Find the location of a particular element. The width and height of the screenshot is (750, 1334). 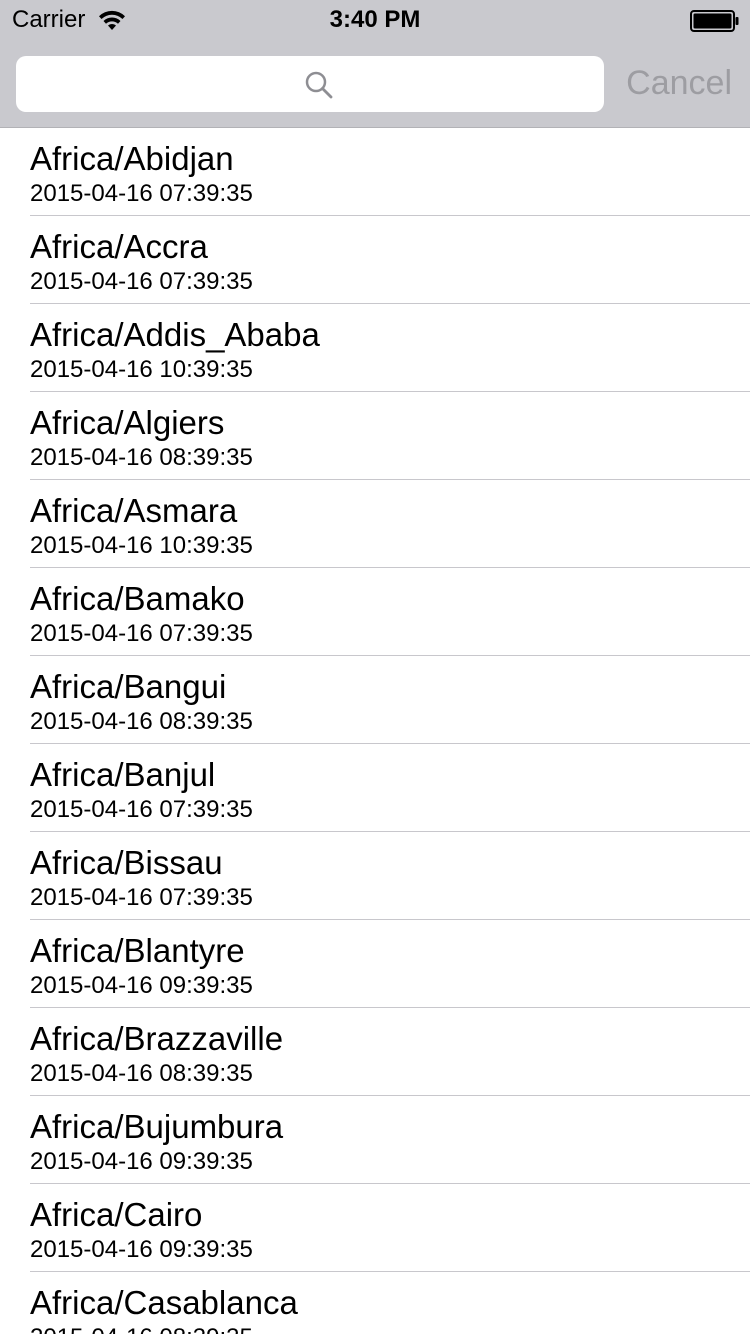

timezone-name: Africa/Bamako is located at coordinates (137, 598).